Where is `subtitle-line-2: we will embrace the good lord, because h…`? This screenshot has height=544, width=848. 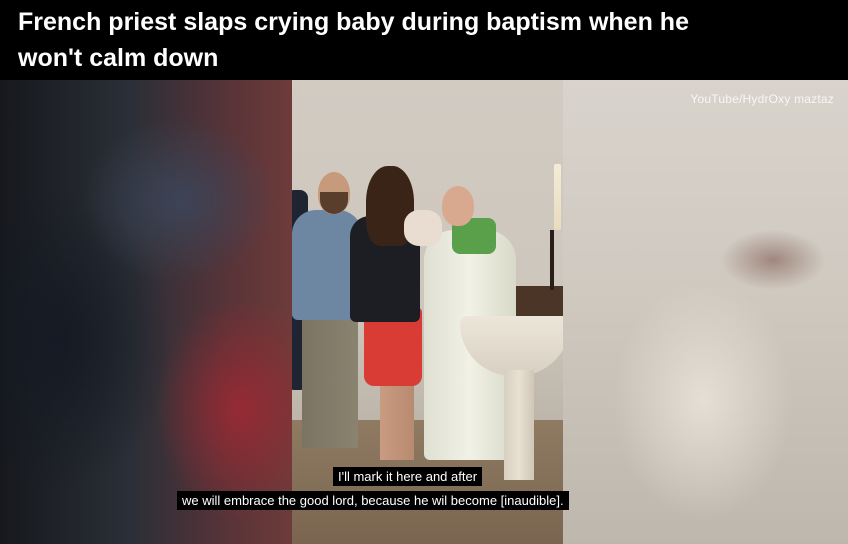 subtitle-line-2: we will embrace the good lord, because h… is located at coordinates (373, 500).